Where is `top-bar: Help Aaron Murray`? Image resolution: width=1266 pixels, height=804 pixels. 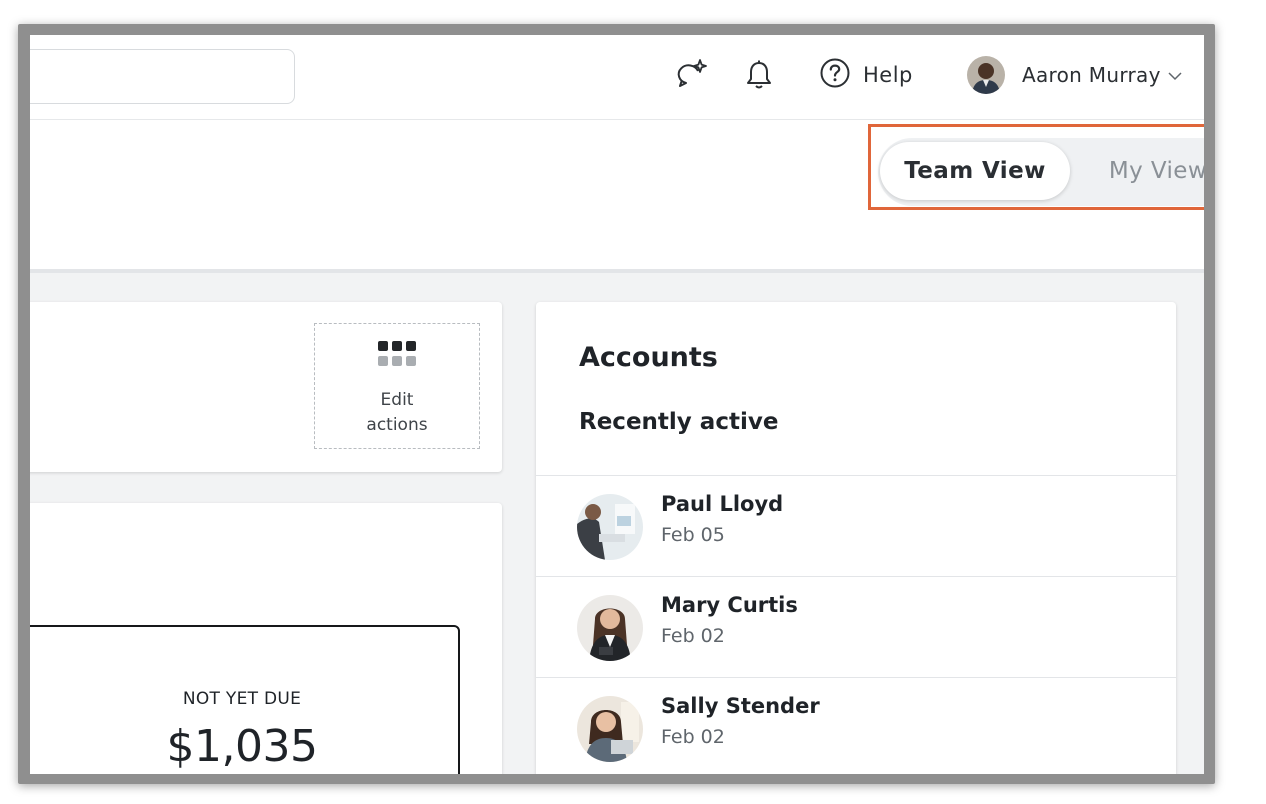 top-bar: Help Aaron Murray is located at coordinates (617, 77).